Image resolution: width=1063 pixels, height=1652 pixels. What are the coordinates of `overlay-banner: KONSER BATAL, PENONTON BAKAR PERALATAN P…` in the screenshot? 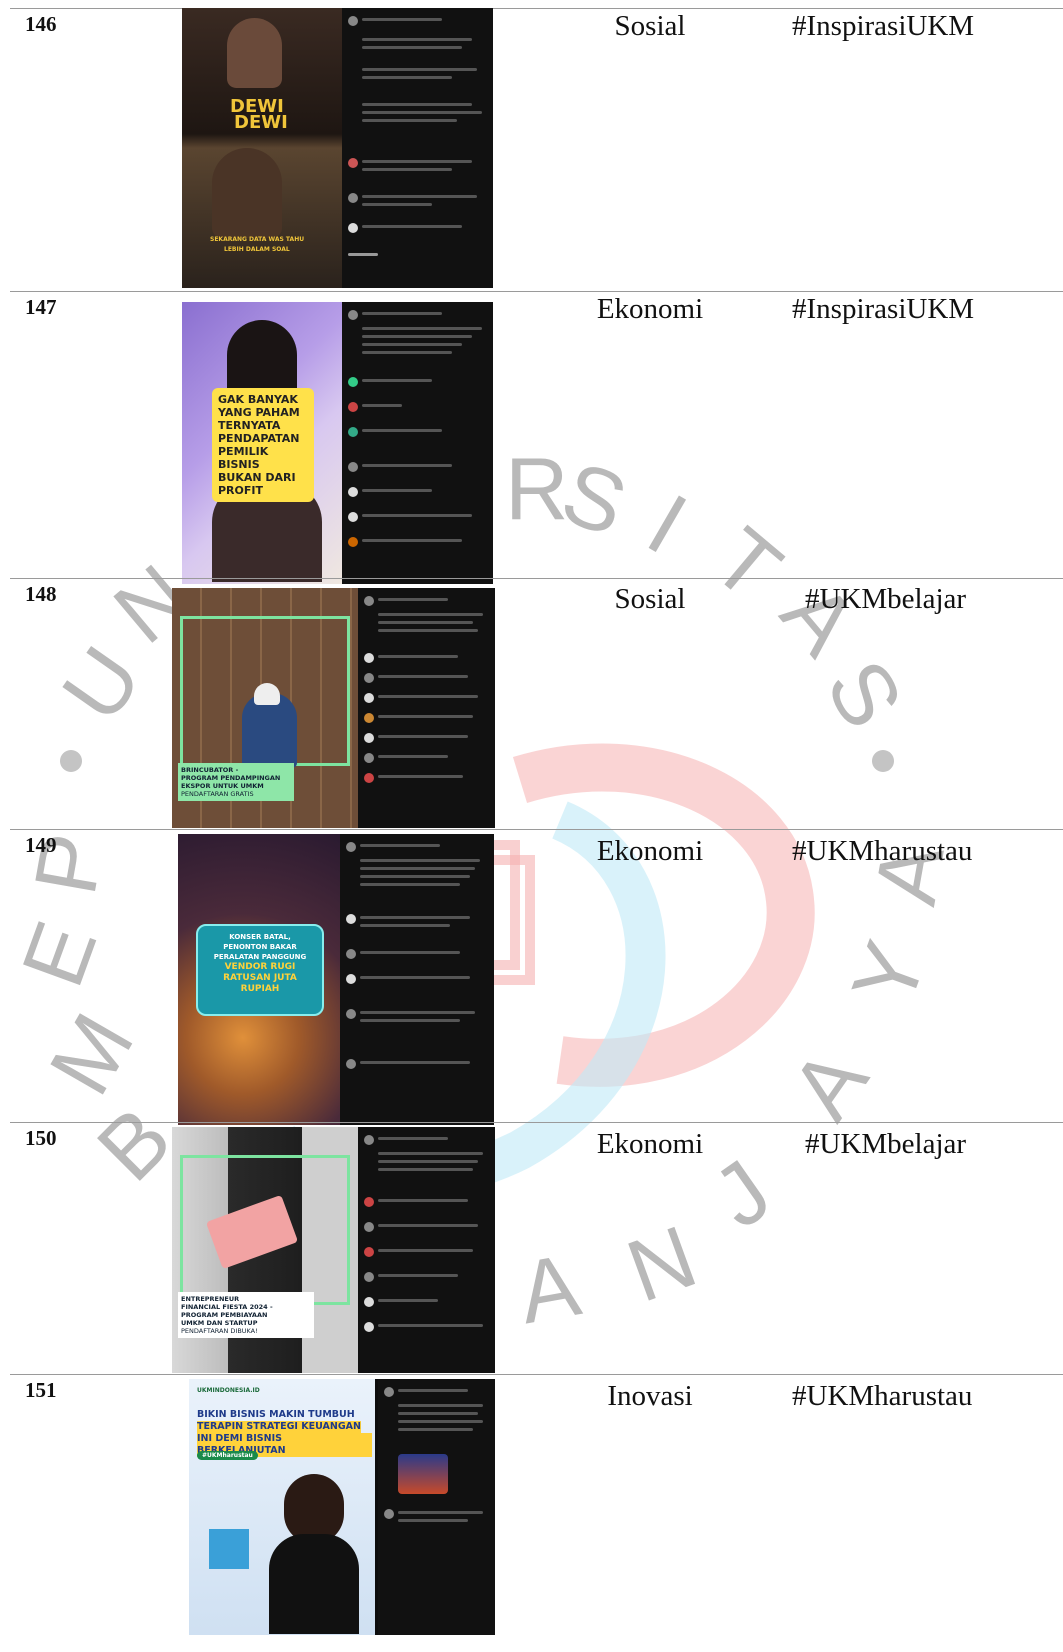 It's located at (260, 970).